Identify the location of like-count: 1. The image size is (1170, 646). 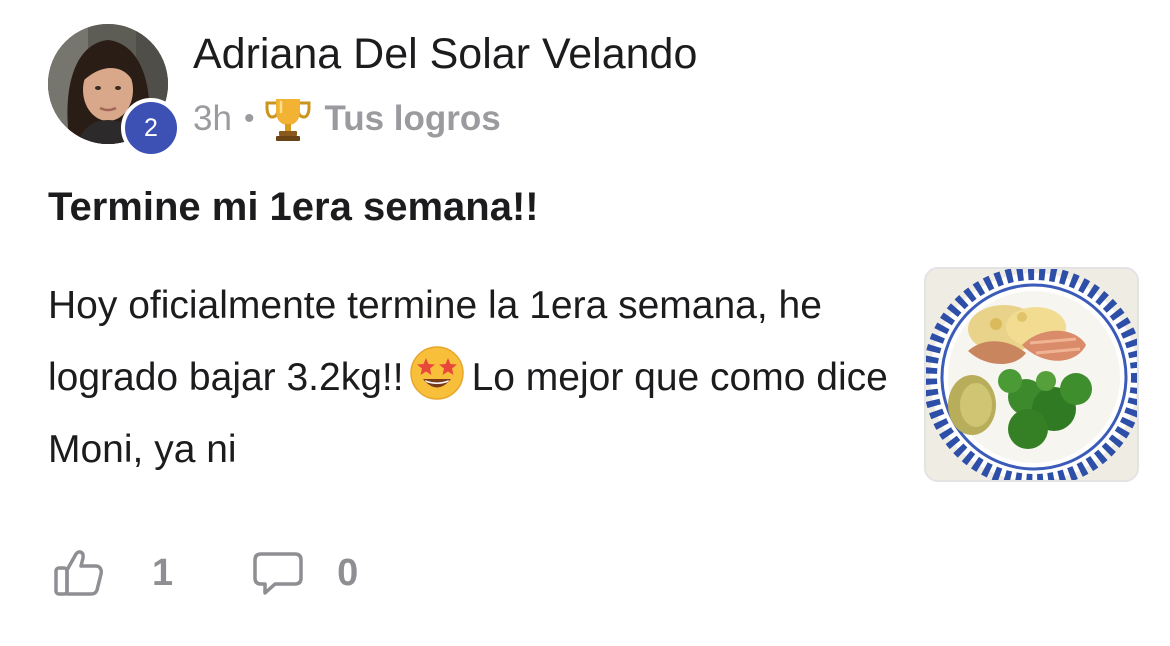
(163, 572).